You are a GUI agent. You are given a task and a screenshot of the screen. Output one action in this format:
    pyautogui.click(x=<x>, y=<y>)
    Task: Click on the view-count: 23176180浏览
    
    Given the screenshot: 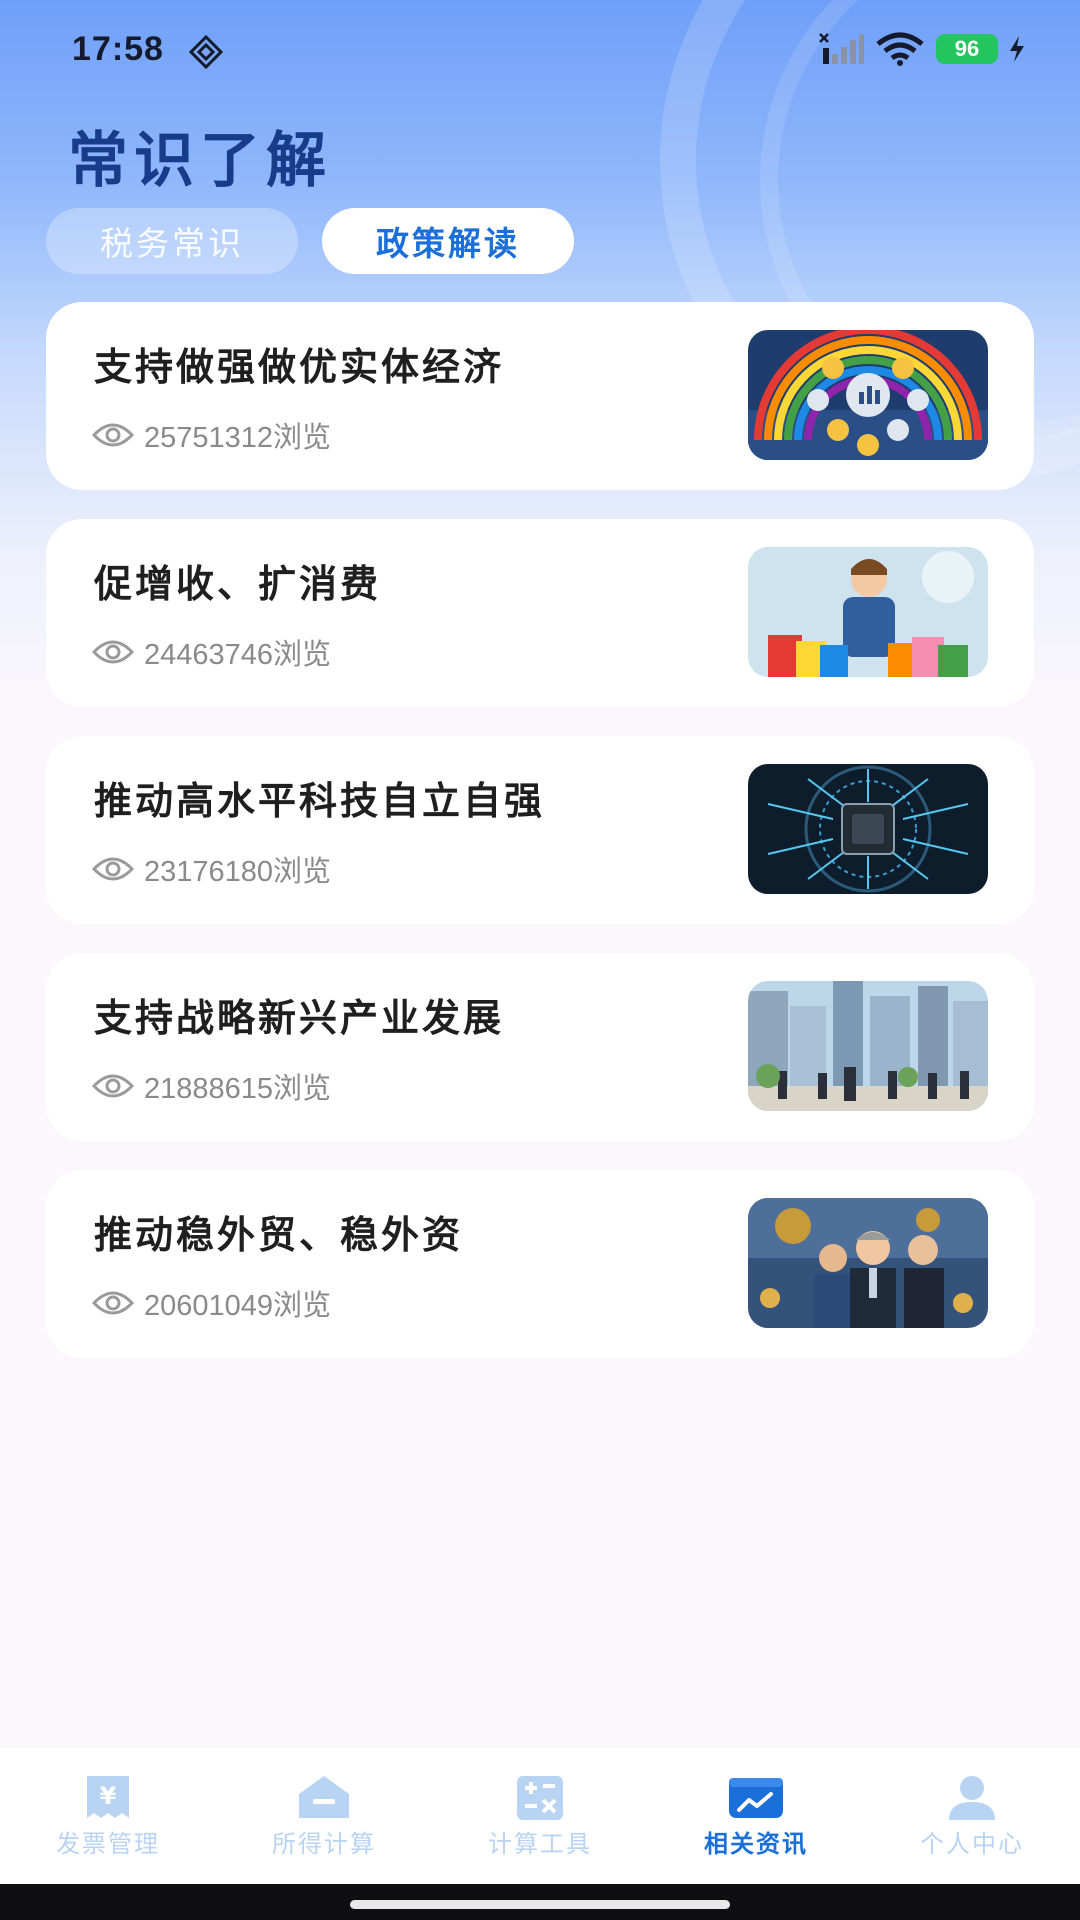 What is the action you would take?
    pyautogui.click(x=211, y=869)
    